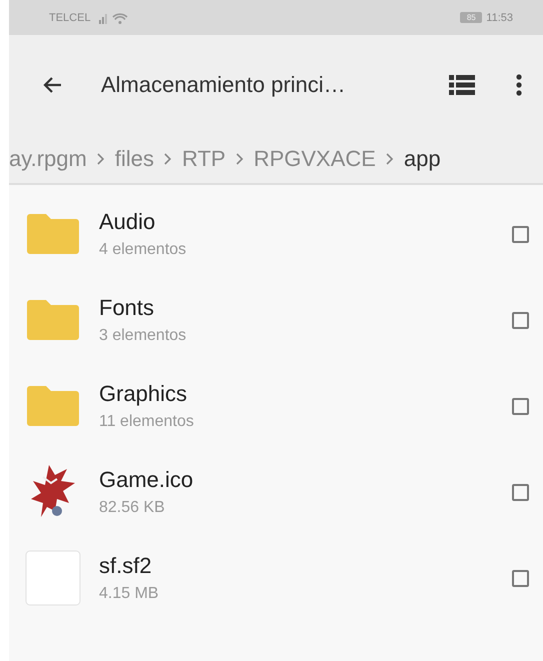  What do you see at coordinates (147, 422) in the screenshot?
I see `file-detail: 11 elementos` at bounding box center [147, 422].